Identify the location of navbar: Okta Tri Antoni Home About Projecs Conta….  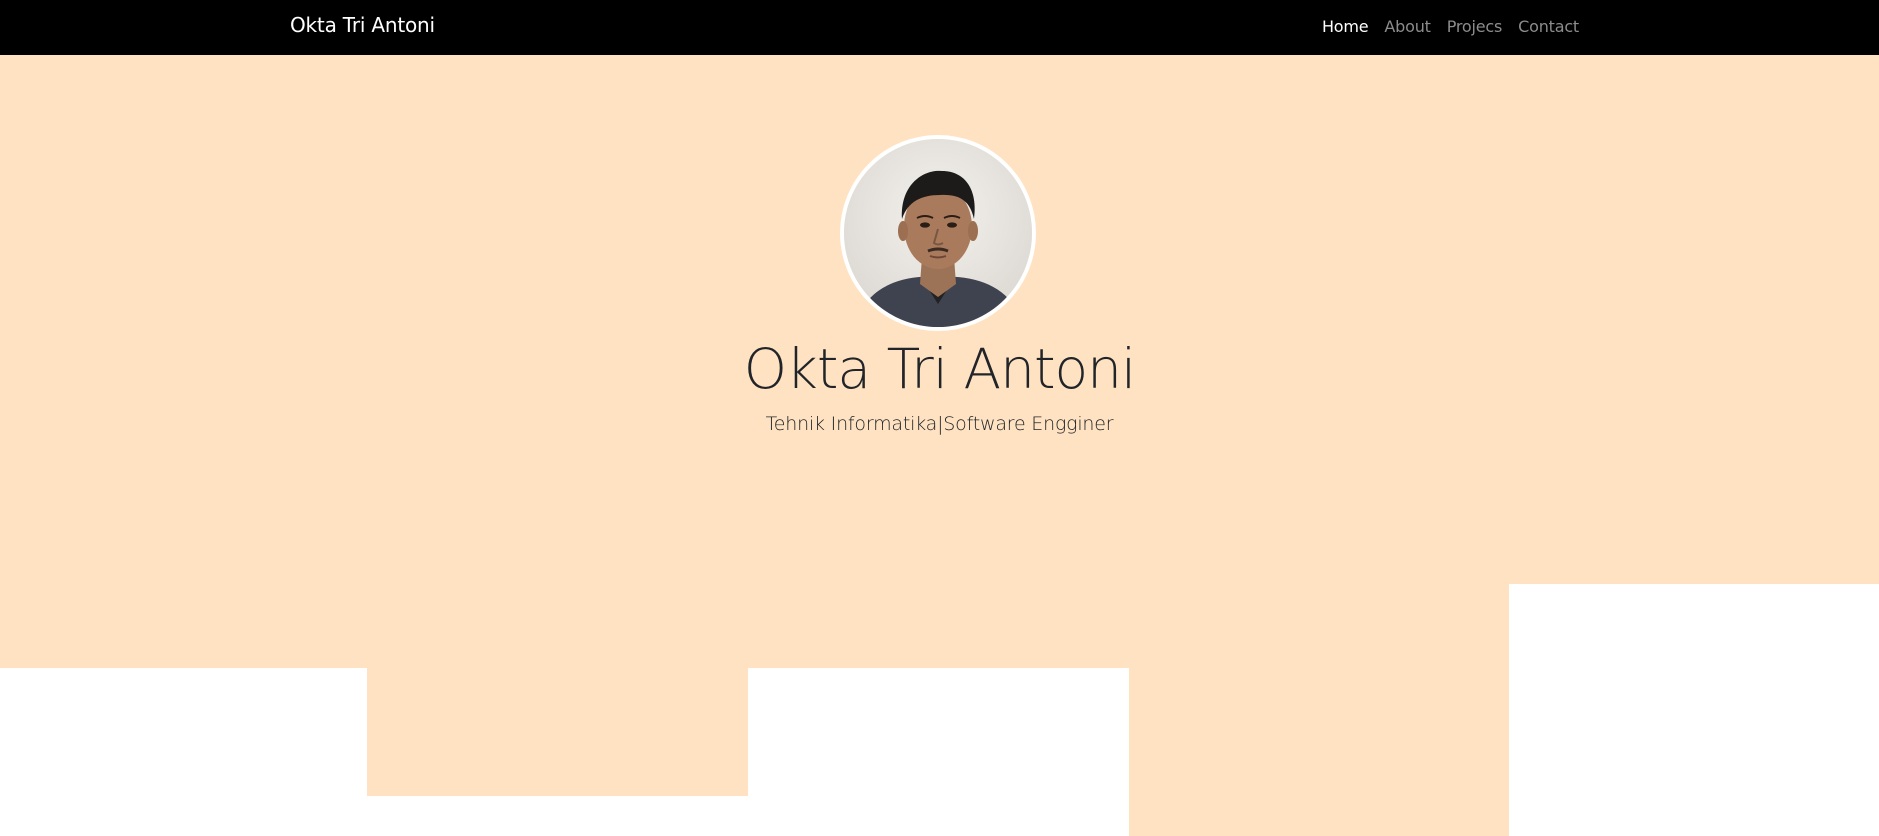
(939, 27).